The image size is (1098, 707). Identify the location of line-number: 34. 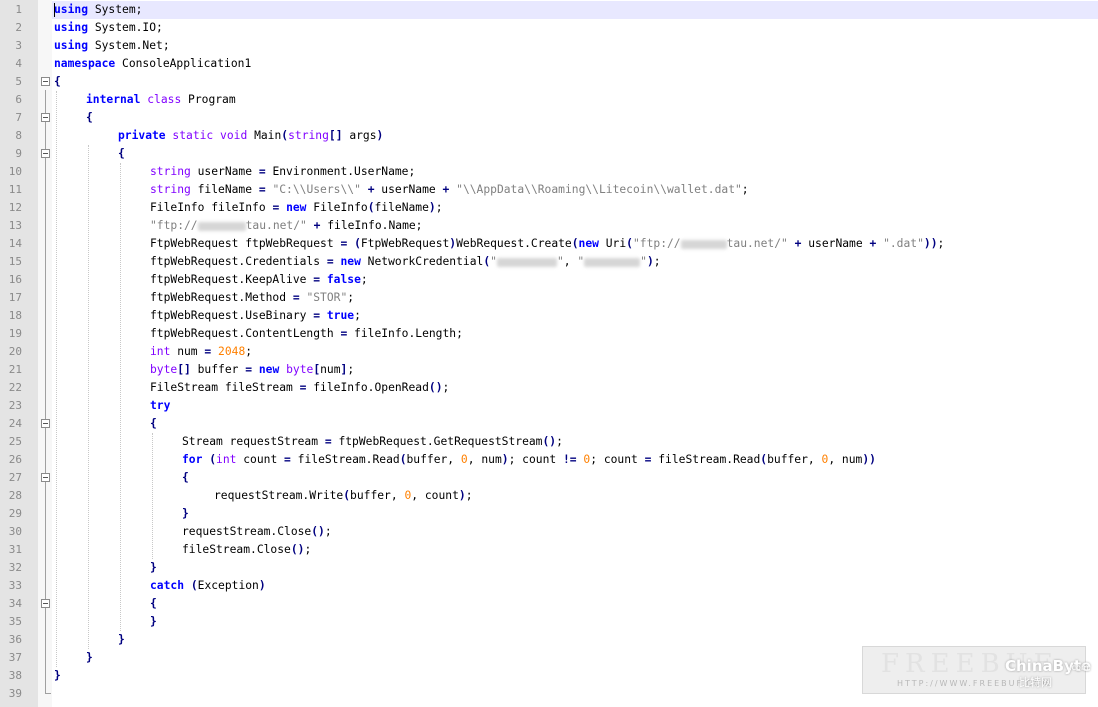
(15, 603).